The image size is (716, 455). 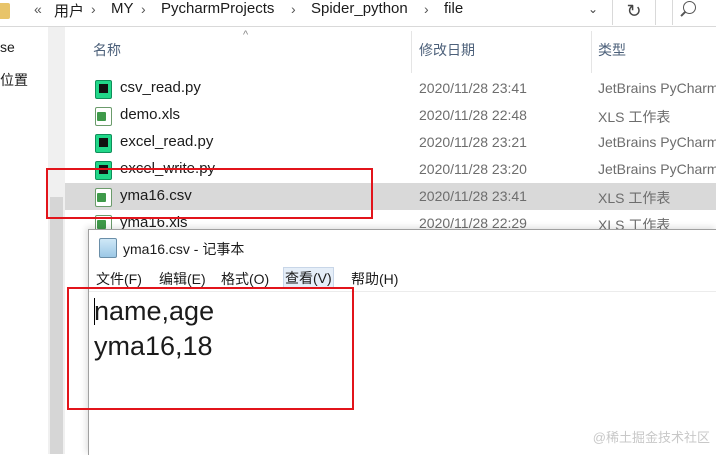 What do you see at coordinates (308, 278) in the screenshot?
I see `menu-view: 查看(V)` at bounding box center [308, 278].